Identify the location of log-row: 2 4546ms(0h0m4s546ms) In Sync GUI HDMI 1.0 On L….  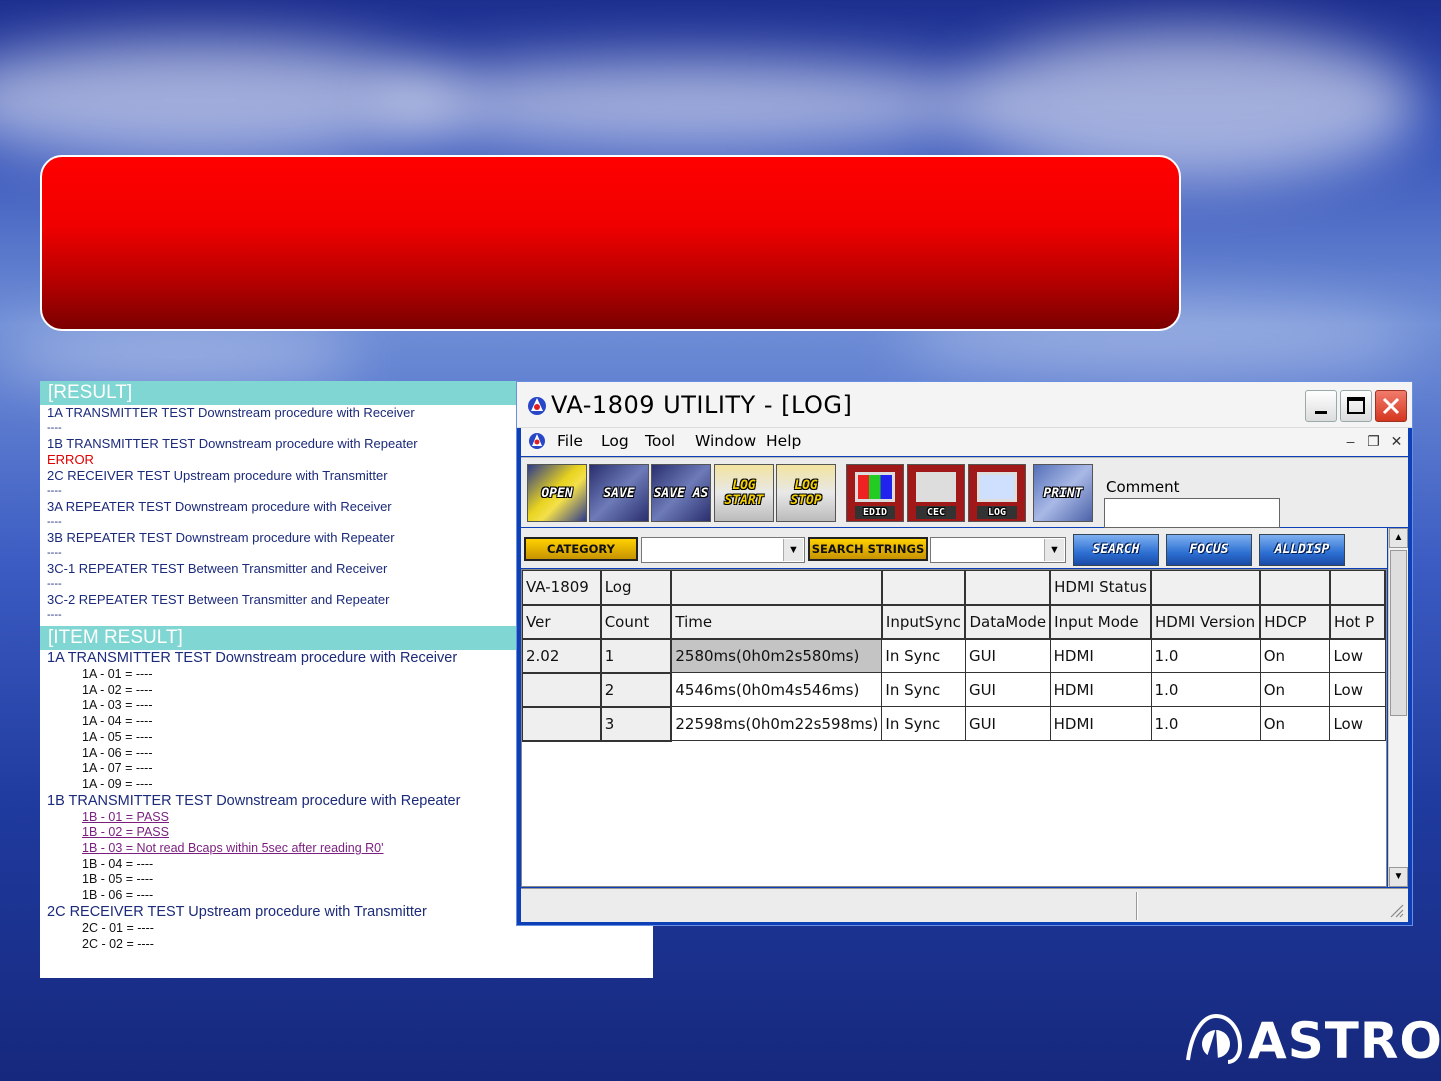
(954, 690).